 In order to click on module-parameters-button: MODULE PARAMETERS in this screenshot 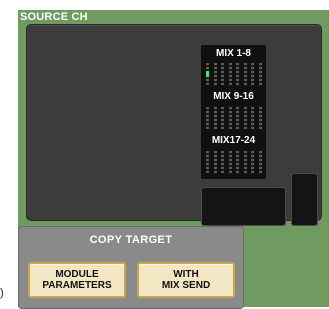, I will do `click(77, 280)`.